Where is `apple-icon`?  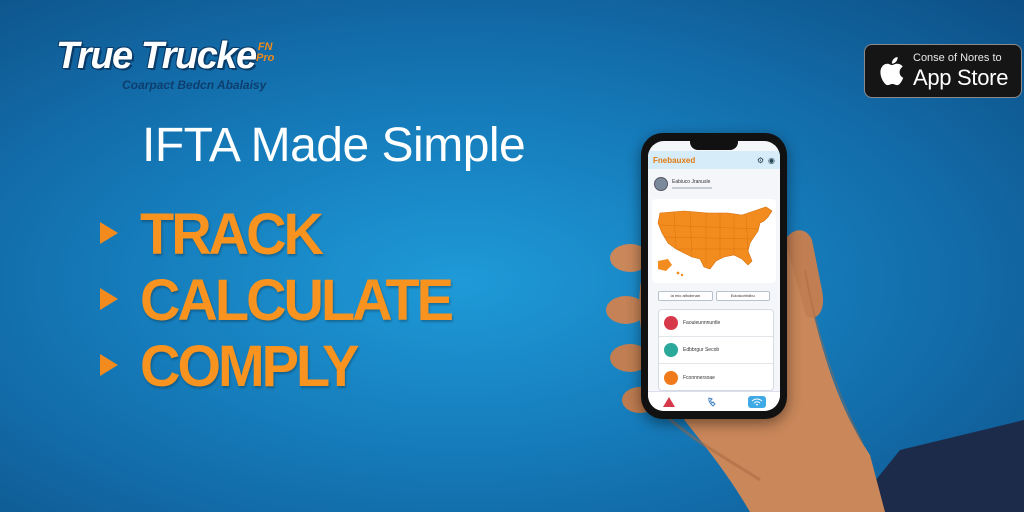 apple-icon is located at coordinates (892, 71).